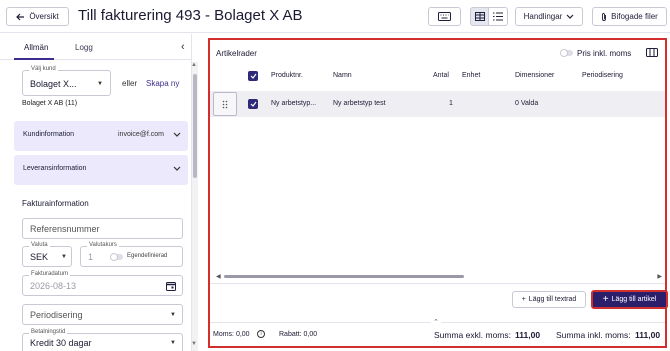 Image resolution: width=670 pixels, height=351 pixels. Describe the element at coordinates (652, 52) in the screenshot. I see `columns-icon` at that location.